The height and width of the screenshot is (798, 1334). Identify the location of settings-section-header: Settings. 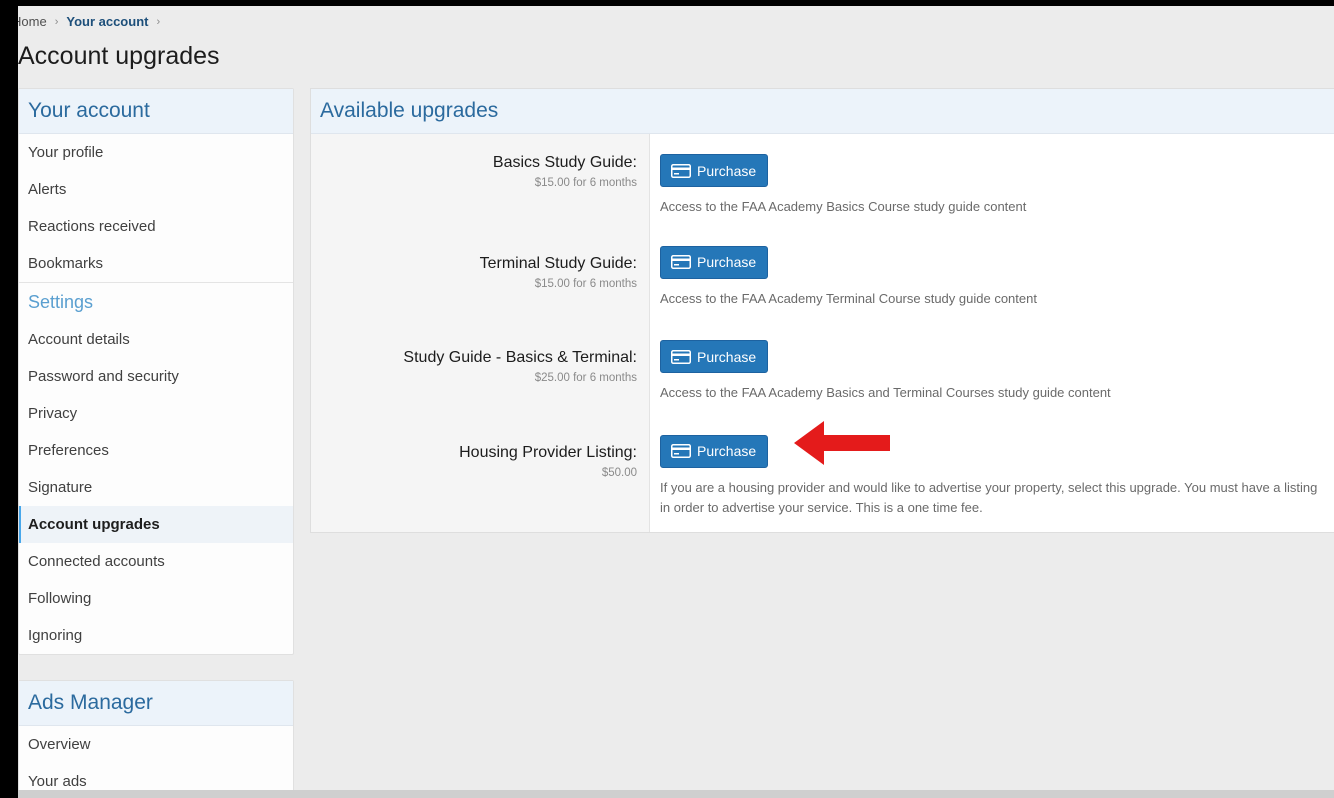
(156, 301).